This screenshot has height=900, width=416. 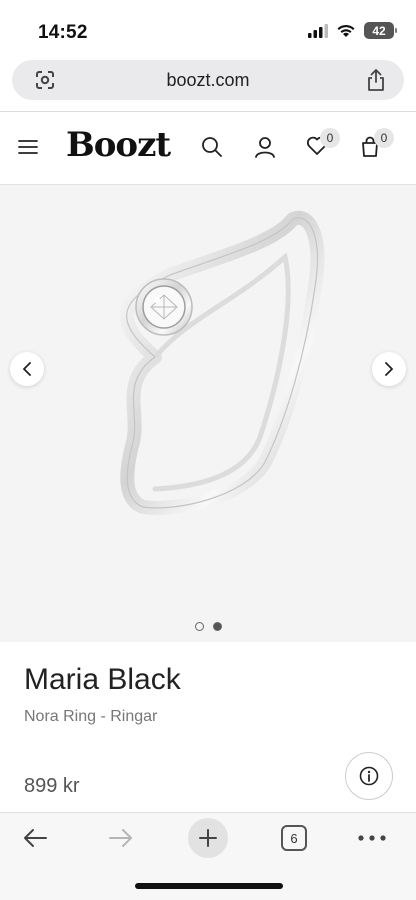 I want to click on wifi-icon, so click(x=346, y=30).